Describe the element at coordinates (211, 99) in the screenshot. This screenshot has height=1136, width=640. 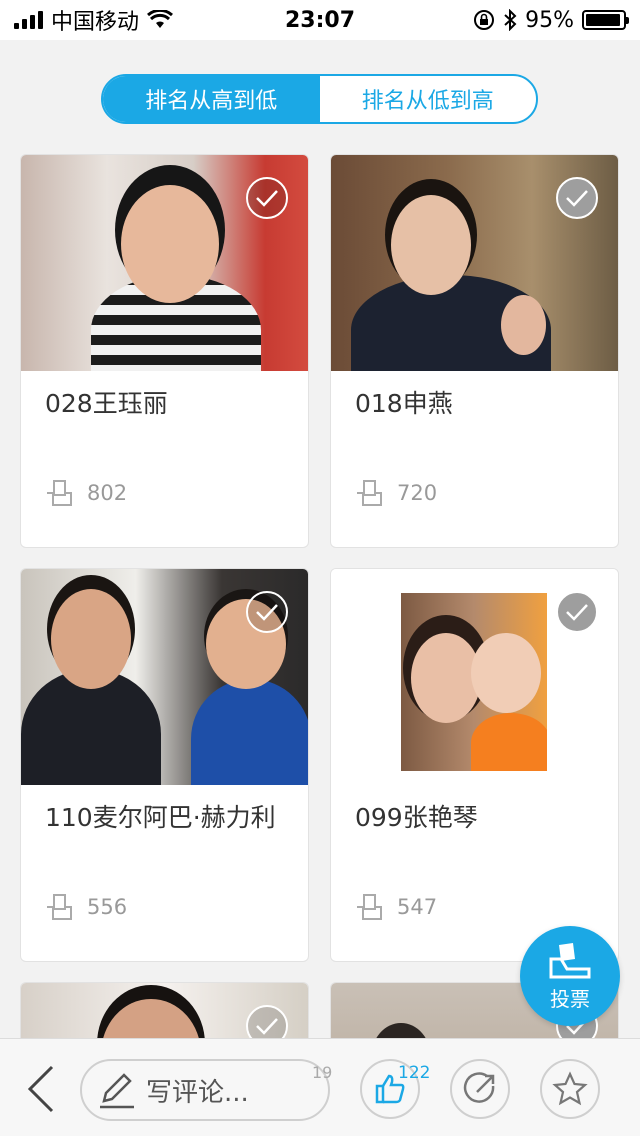
I see `sort-high-to-low: 排名从高到低` at that location.